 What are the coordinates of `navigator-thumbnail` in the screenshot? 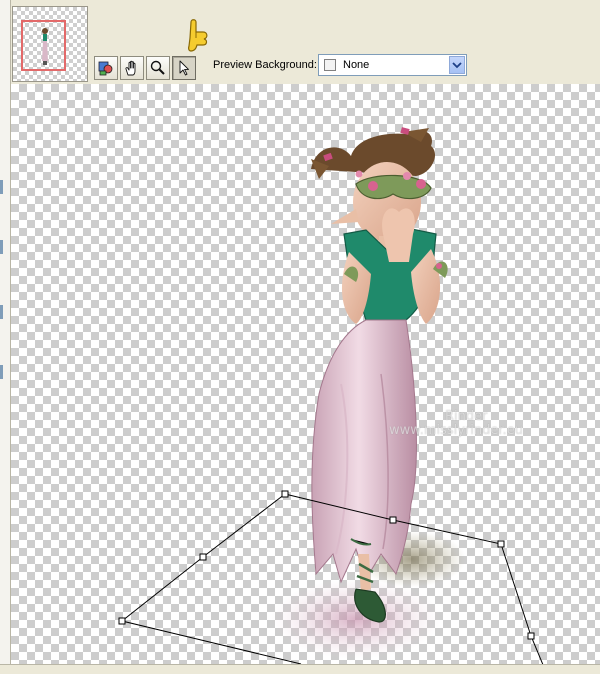 It's located at (50, 44).